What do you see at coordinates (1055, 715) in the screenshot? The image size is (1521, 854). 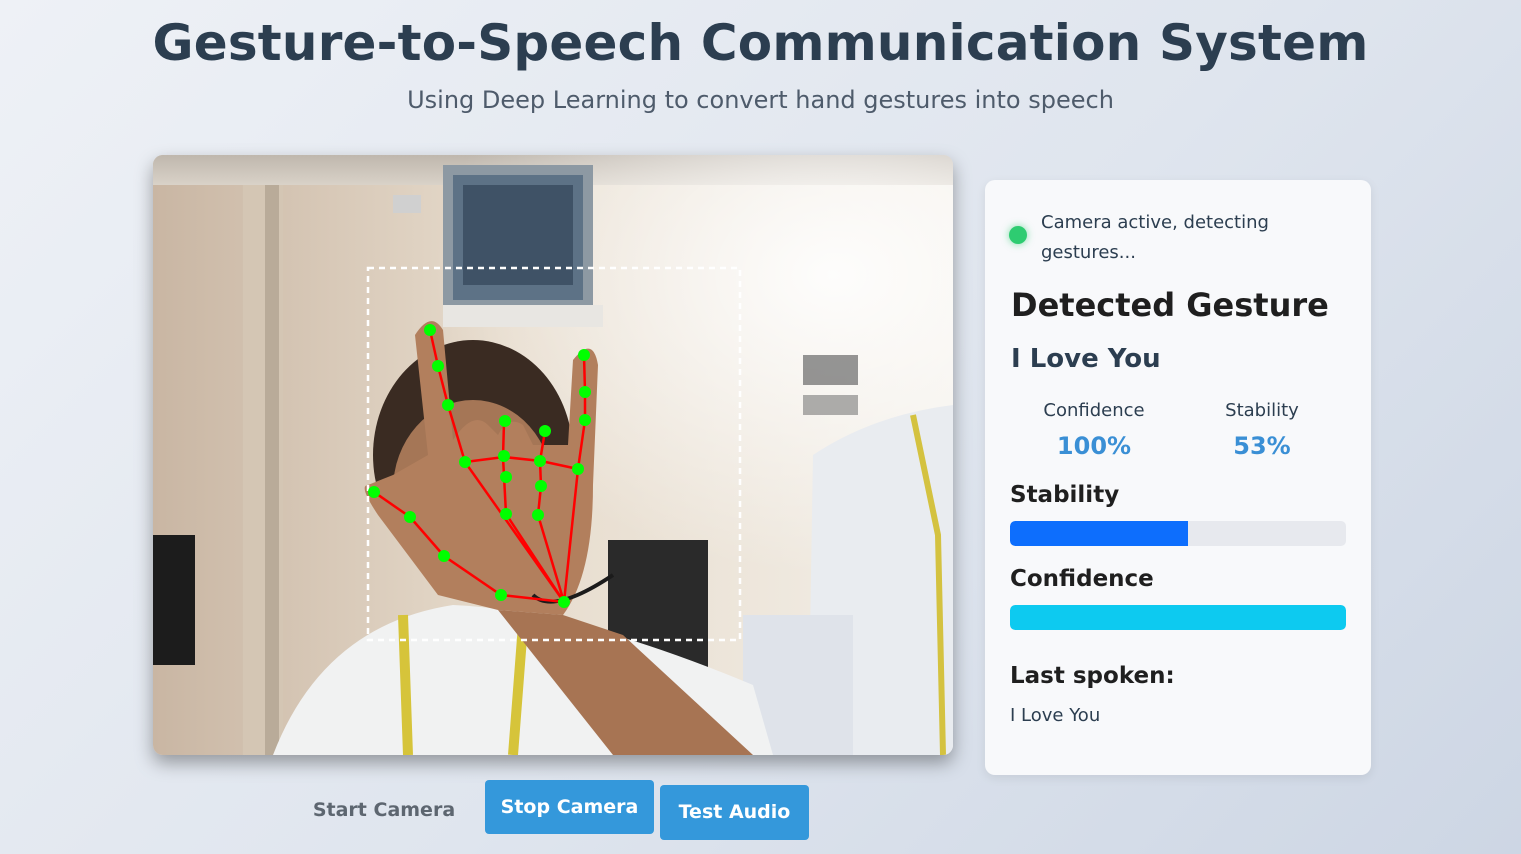 I see `last-spoken-value: I Love You` at bounding box center [1055, 715].